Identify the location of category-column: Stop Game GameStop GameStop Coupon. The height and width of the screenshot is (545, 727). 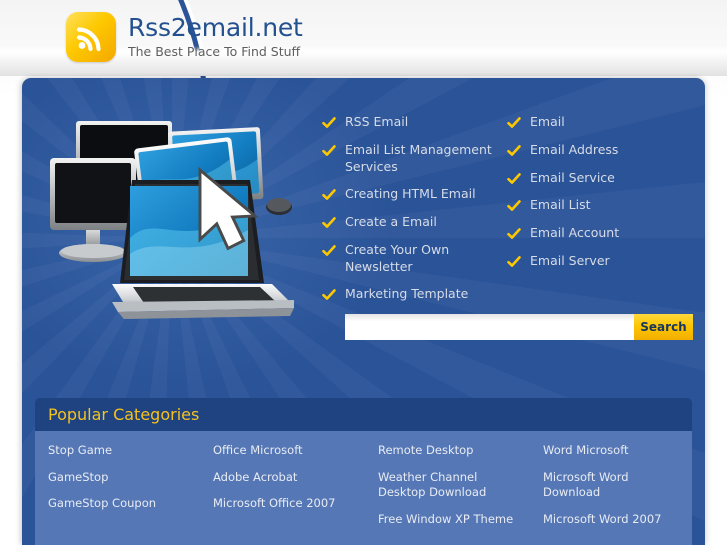
(117, 491).